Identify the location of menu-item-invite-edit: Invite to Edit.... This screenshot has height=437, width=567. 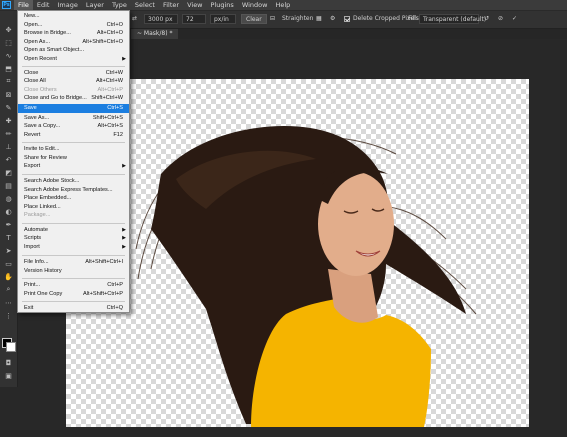
(73, 149).